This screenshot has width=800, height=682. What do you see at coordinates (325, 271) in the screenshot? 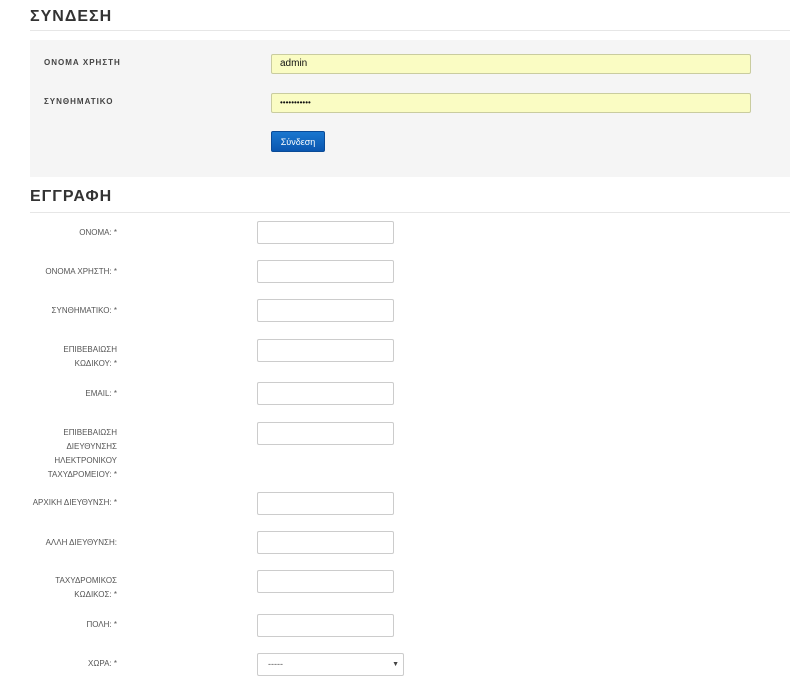
I see `reg-username-input` at bounding box center [325, 271].